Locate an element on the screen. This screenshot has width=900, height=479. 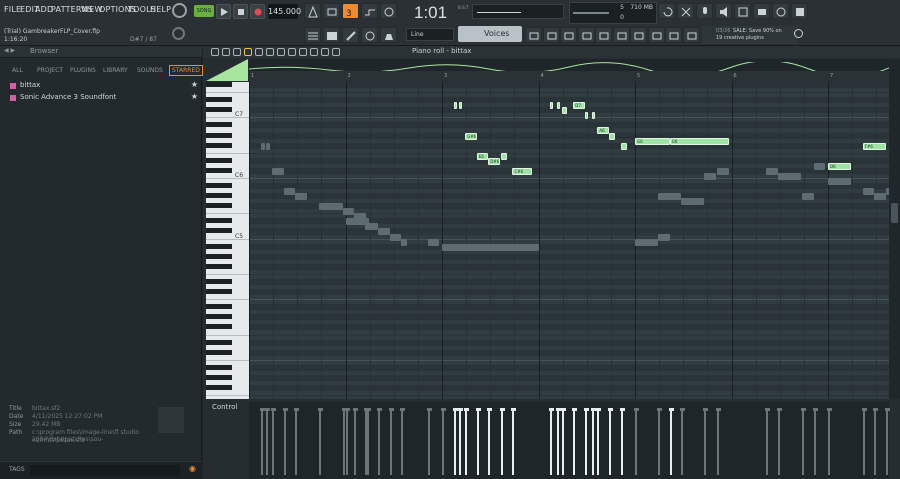
playback-tool-icon is located at coordinates (314, 52).